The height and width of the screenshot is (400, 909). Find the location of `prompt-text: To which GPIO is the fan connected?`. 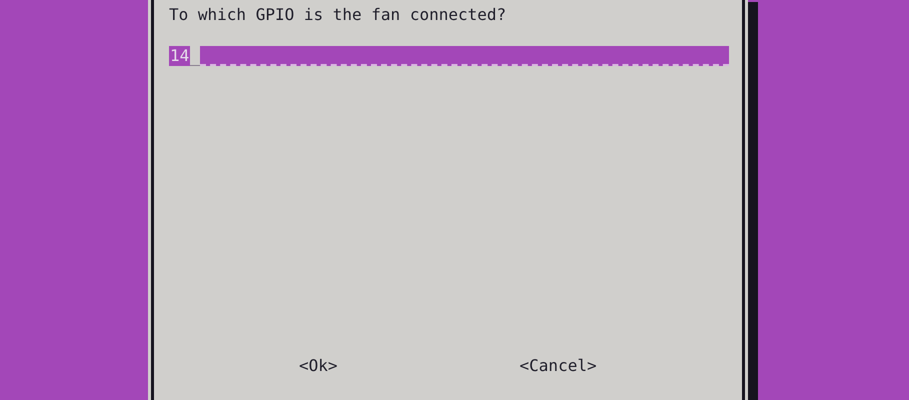

prompt-text: To which GPIO is the fan connected? is located at coordinates (338, 14).